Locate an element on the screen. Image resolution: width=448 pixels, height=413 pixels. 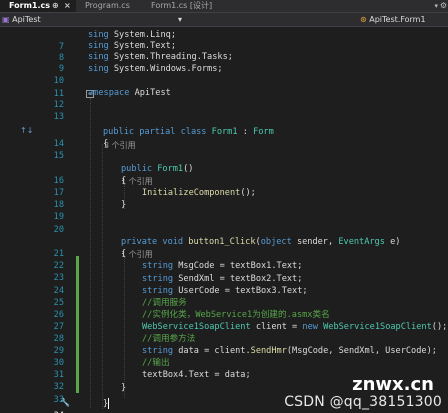
code-line-27: 27 //实例化类，WebService1为创建的.asmx类名 is located at coordinates (224, 320).